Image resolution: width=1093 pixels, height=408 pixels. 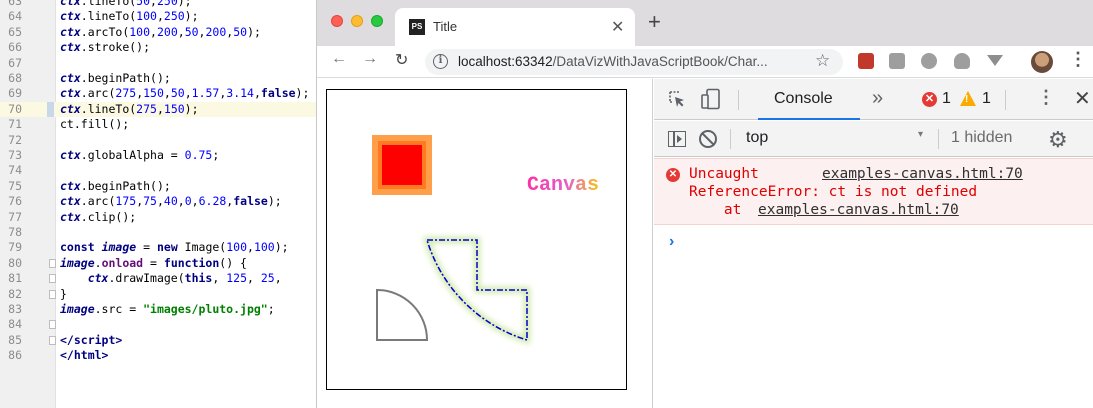 I want to click on device-toolbar-icon, so click(x=711, y=99).